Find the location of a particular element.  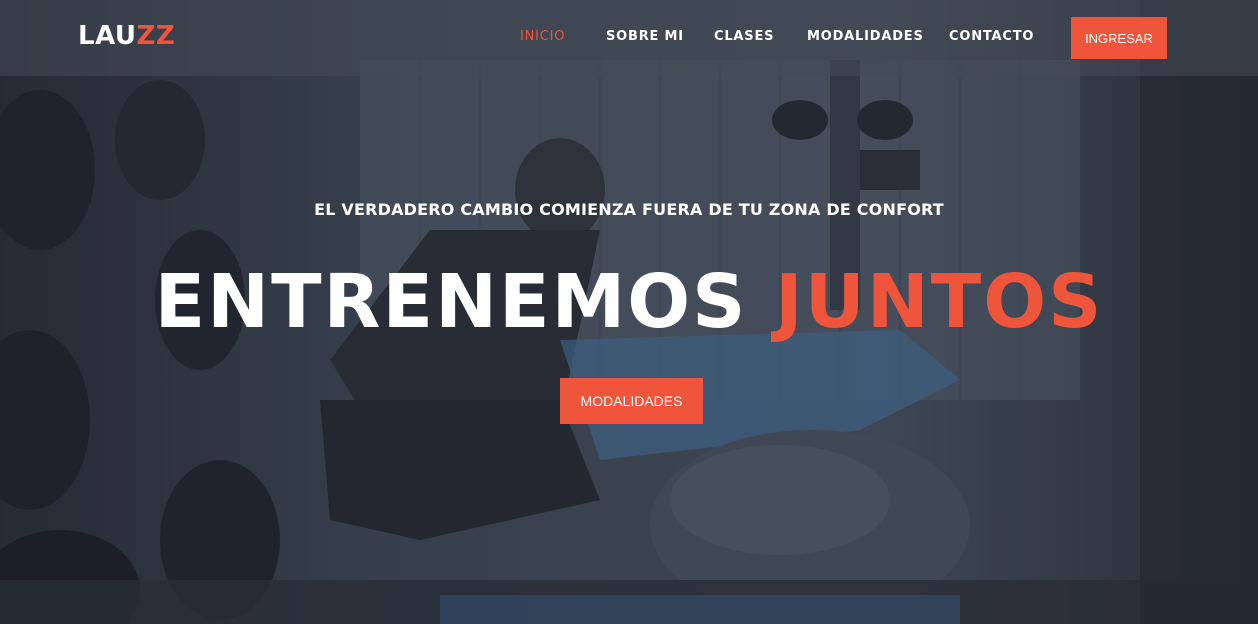

modalidades-cta-button: MODALIDADES is located at coordinates (631, 401).